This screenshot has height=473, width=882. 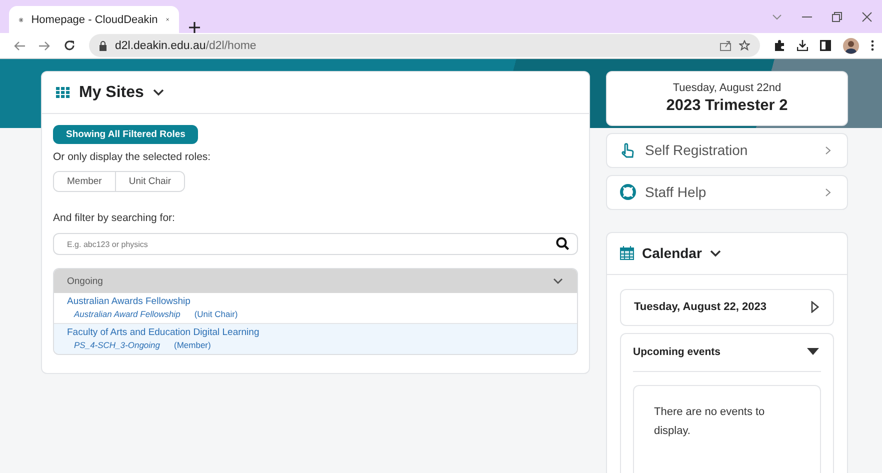 I want to click on pointing-hand-icon, so click(x=628, y=150).